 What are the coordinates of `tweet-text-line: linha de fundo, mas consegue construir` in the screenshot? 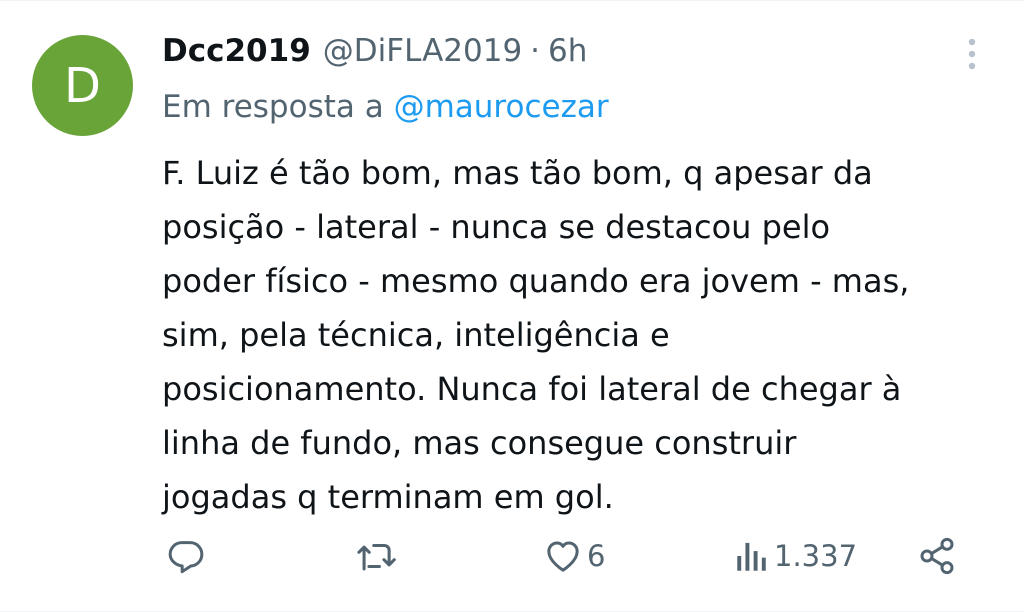 It's located at (479, 443).